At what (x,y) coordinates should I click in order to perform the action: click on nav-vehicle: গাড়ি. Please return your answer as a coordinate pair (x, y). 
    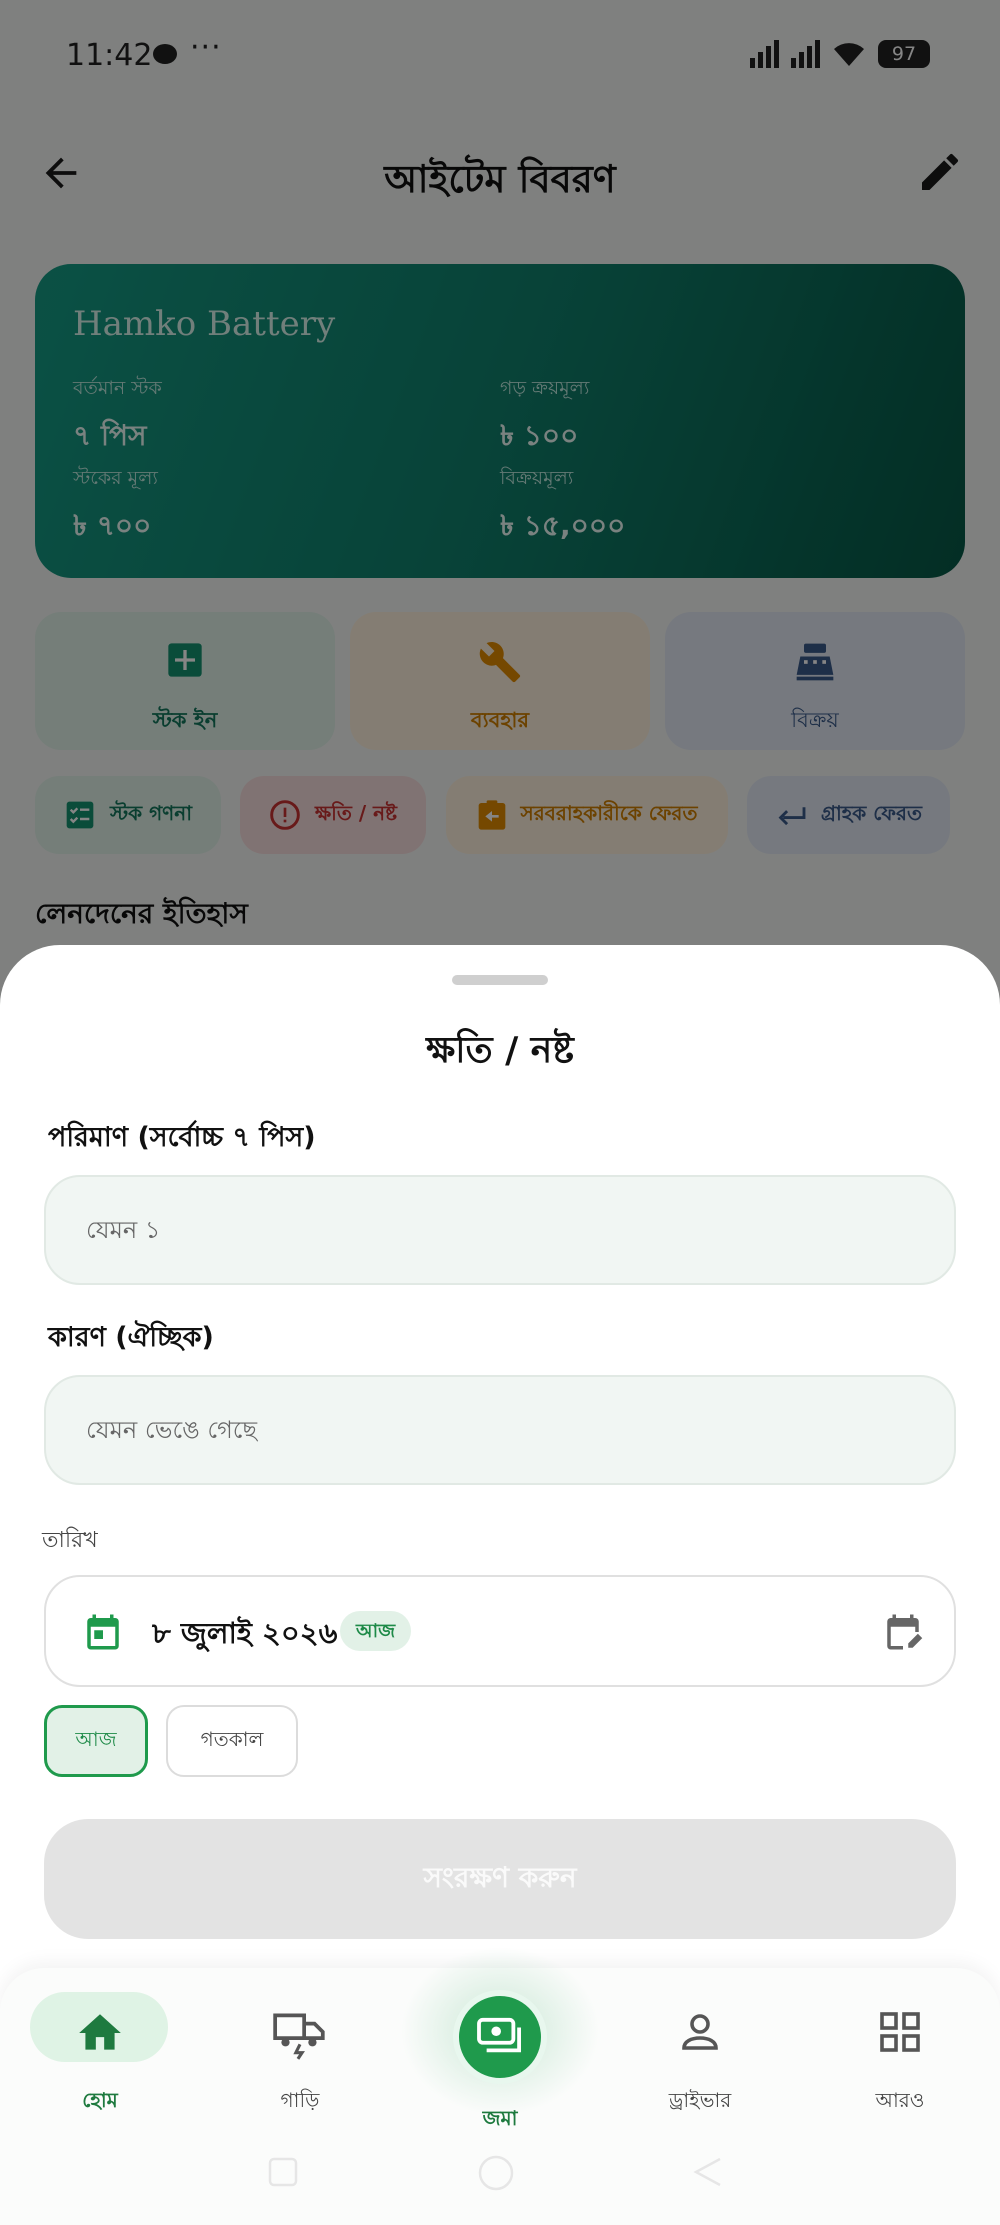
    Looking at the image, I should click on (300, 2056).